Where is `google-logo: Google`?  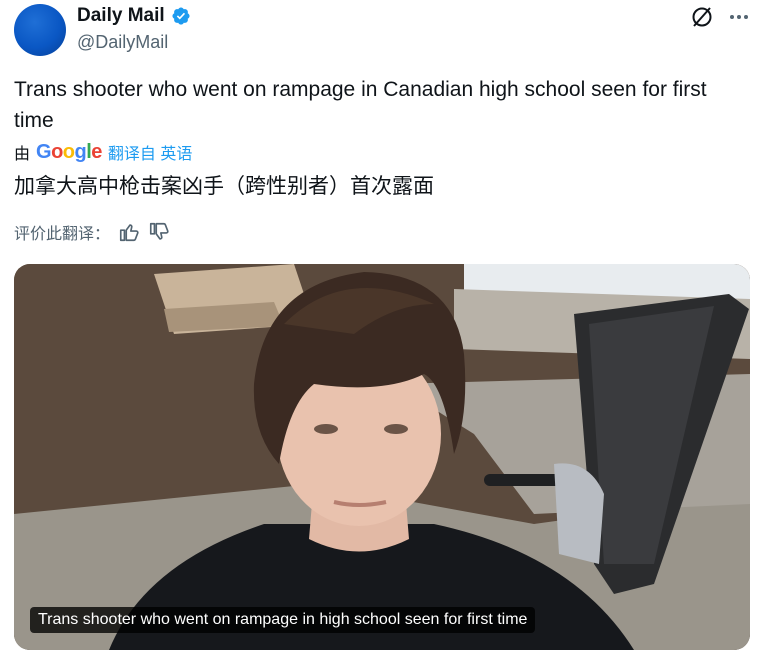
google-logo: Google is located at coordinates (69, 151).